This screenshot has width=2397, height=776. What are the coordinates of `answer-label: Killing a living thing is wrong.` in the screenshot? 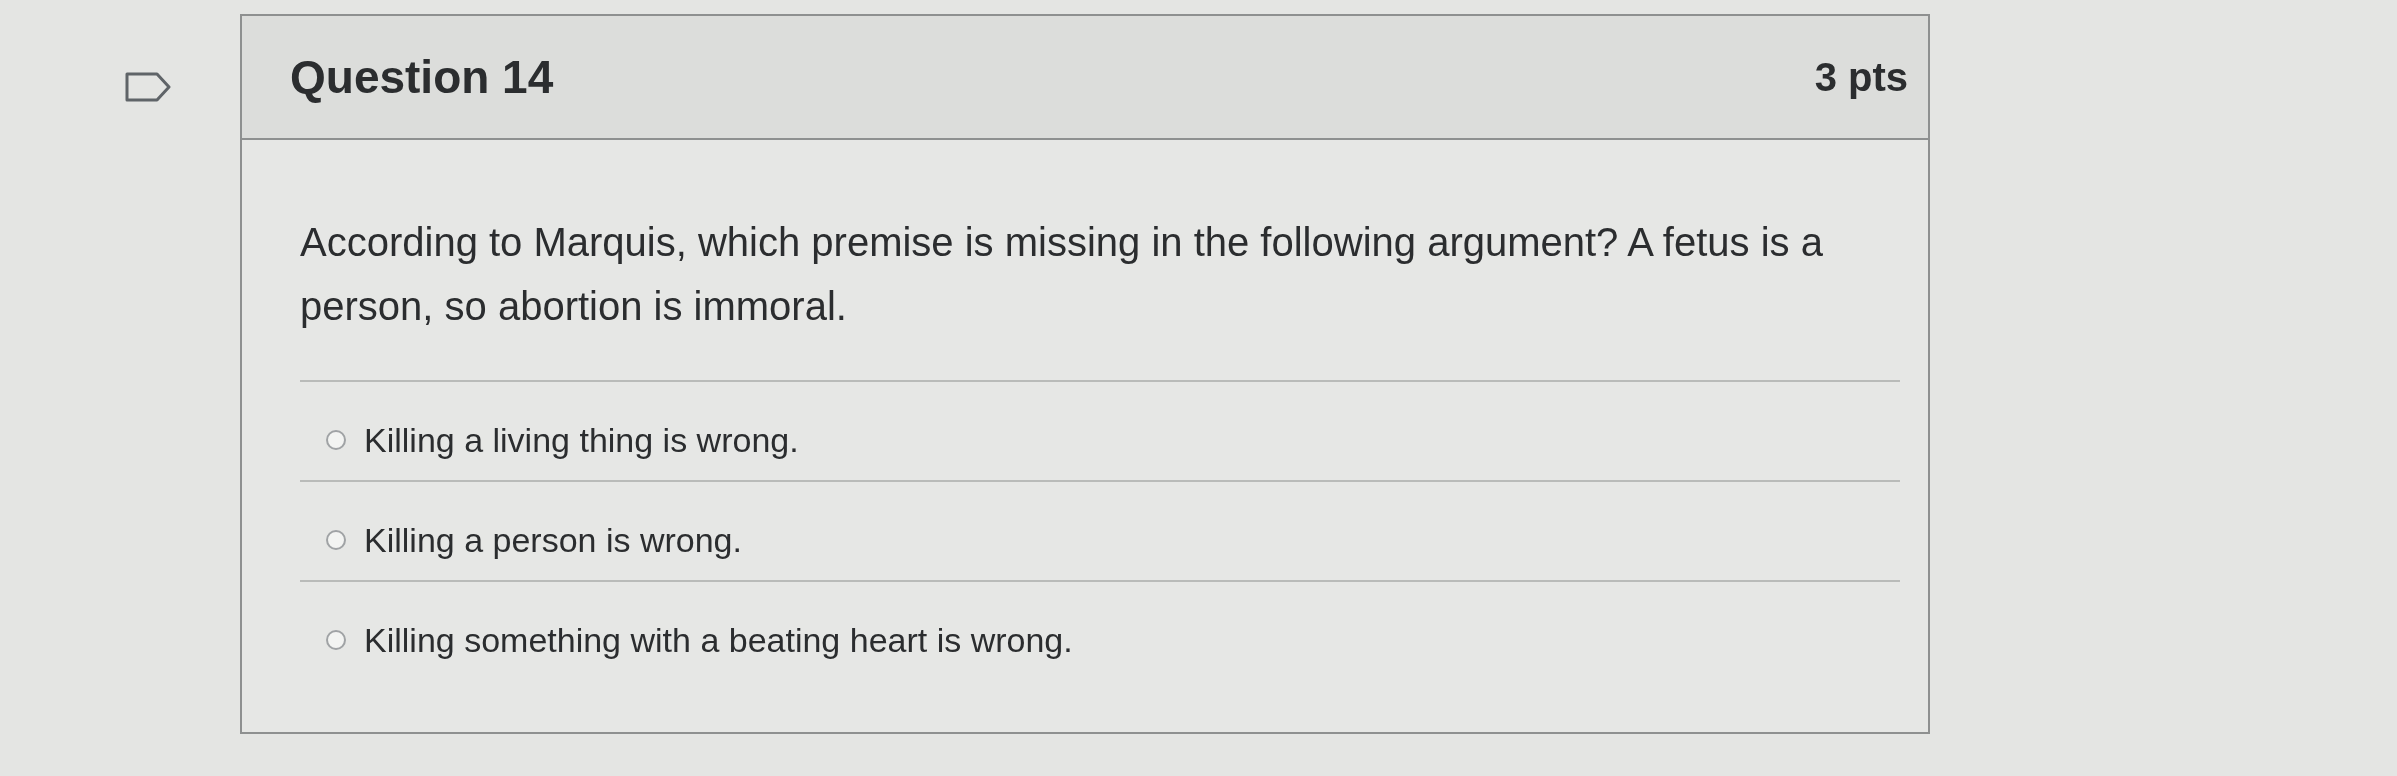 It's located at (581, 440).